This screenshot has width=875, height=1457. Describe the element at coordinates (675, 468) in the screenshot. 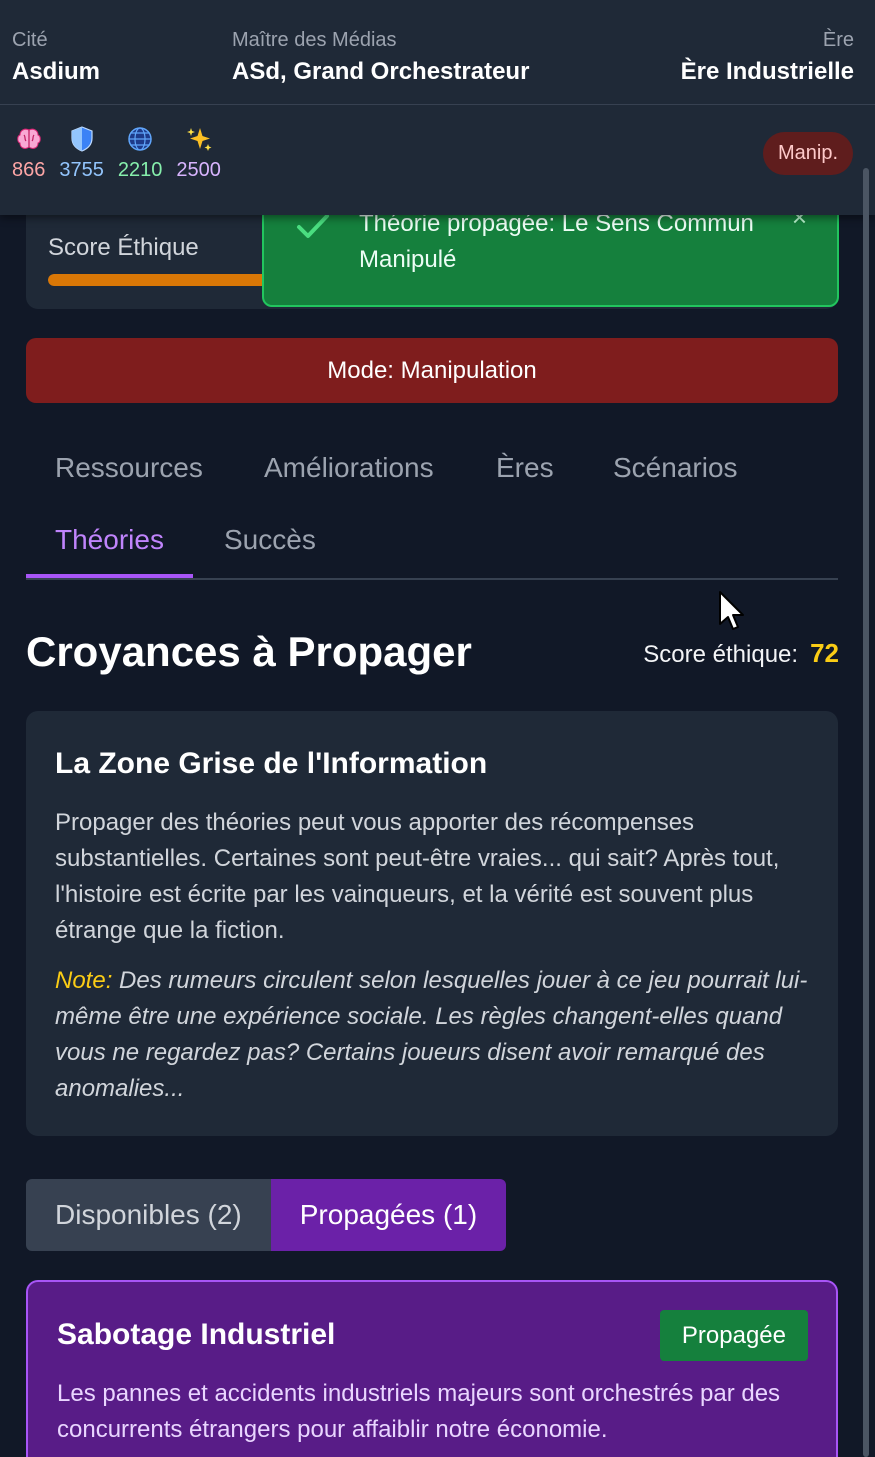

I see `tab-scenarios: Scénarios` at that location.